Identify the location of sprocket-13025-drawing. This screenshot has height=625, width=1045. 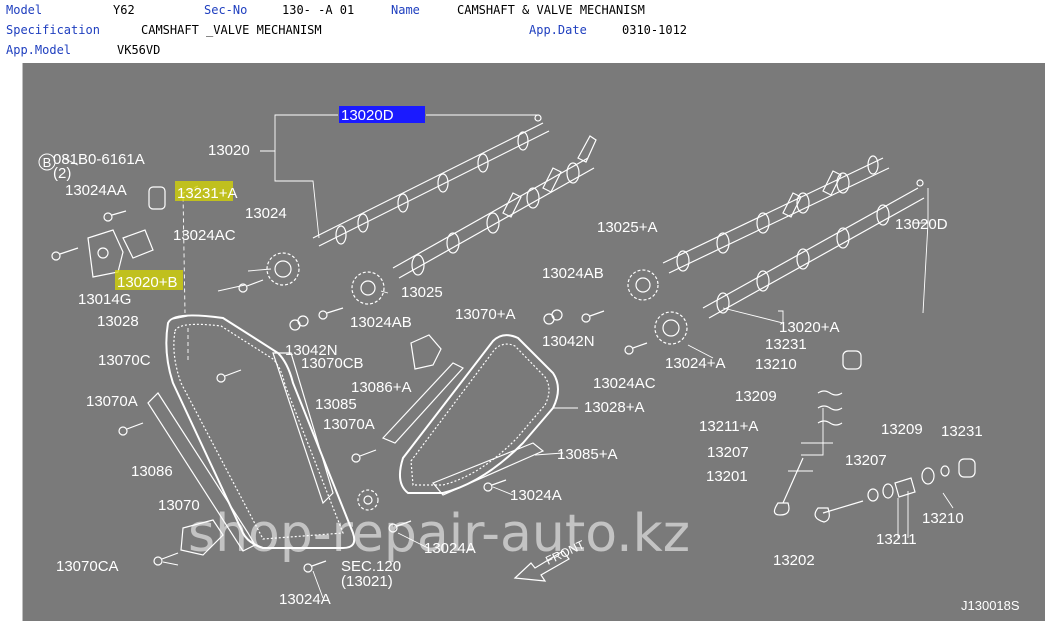
(368, 288).